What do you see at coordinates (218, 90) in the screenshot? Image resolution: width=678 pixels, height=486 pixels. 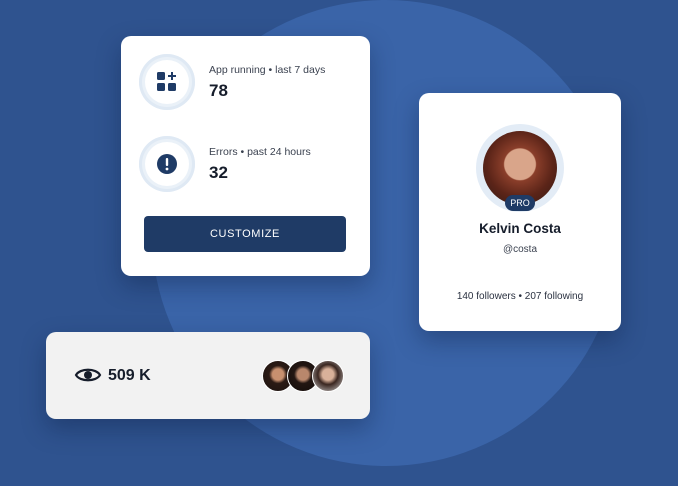 I see `app-running-value: 78` at bounding box center [218, 90].